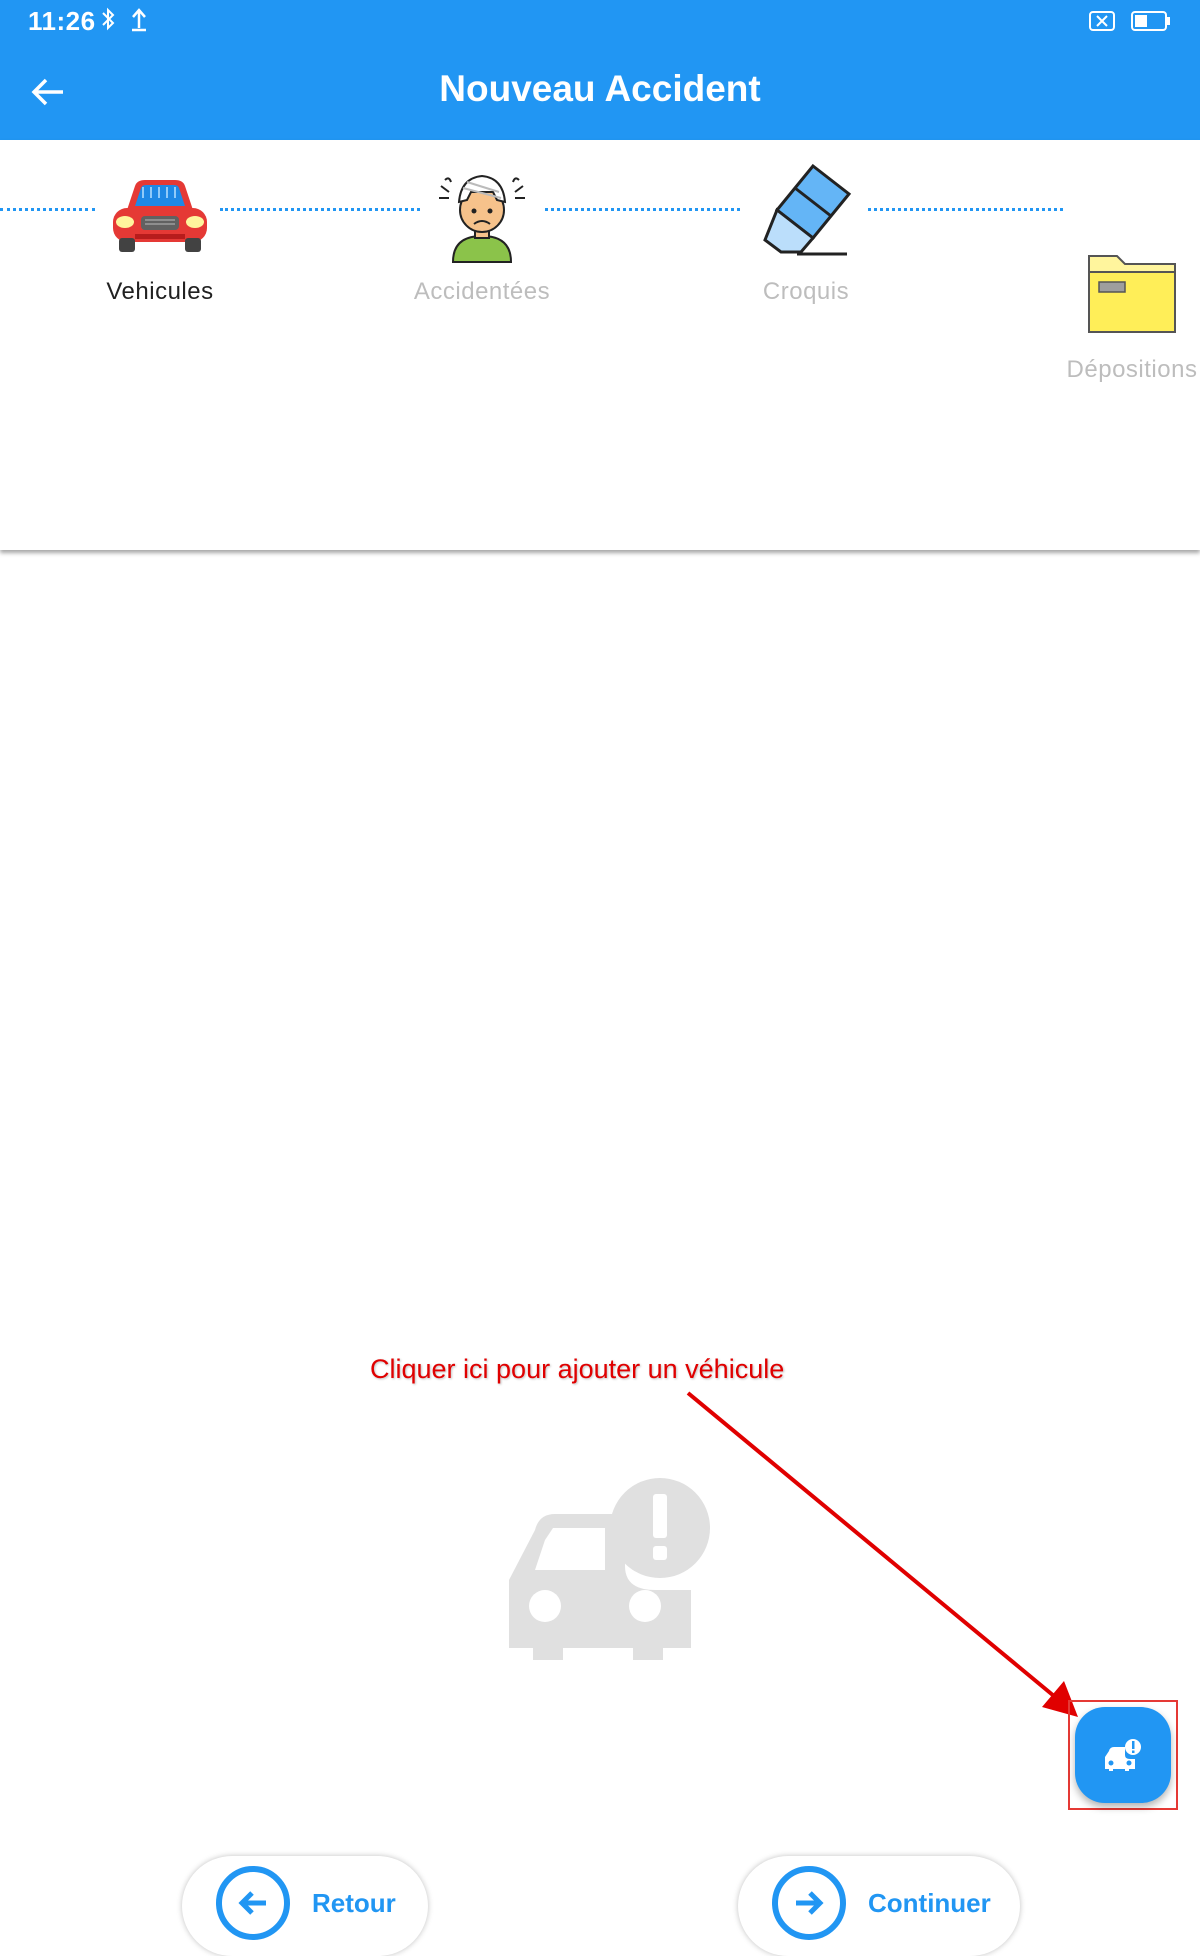  I want to click on status-time: 11:26, so click(62, 21).